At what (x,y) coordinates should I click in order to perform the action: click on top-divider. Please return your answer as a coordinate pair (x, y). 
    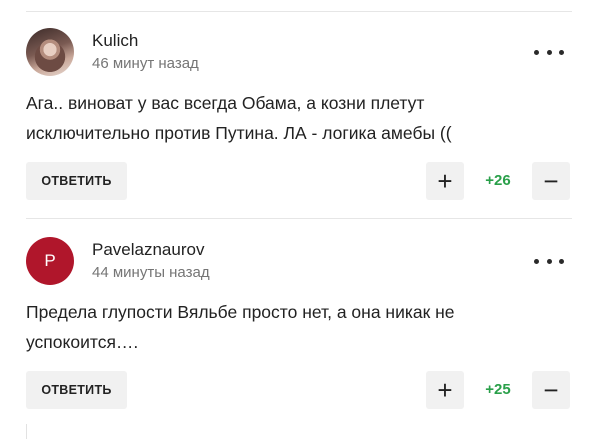
    Looking at the image, I should click on (299, 11).